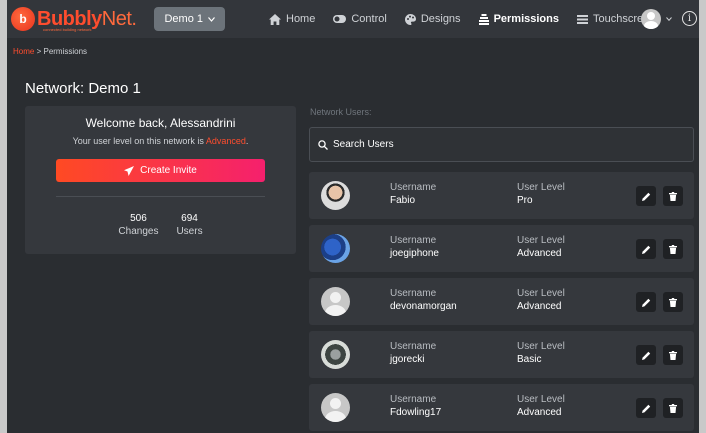 The width and height of the screenshot is (706, 433). What do you see at coordinates (501, 354) in the screenshot?
I see `list-item: Username jgorecki User Level Basic` at bounding box center [501, 354].